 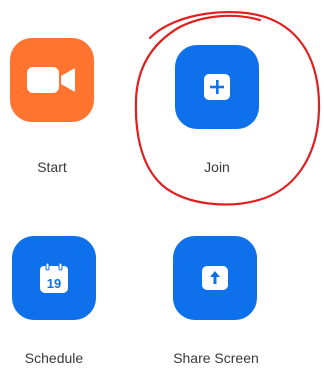 I want to click on start-button, so click(x=52, y=80).